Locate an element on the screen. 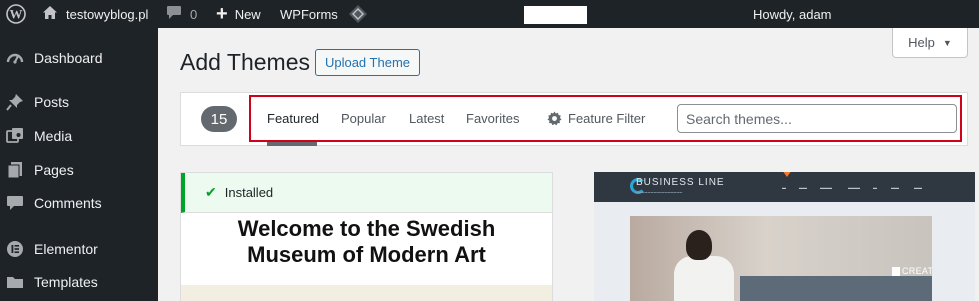 The width and height of the screenshot is (979, 301). preview-heading-line2: Museum of Modern Art is located at coordinates (366, 254).